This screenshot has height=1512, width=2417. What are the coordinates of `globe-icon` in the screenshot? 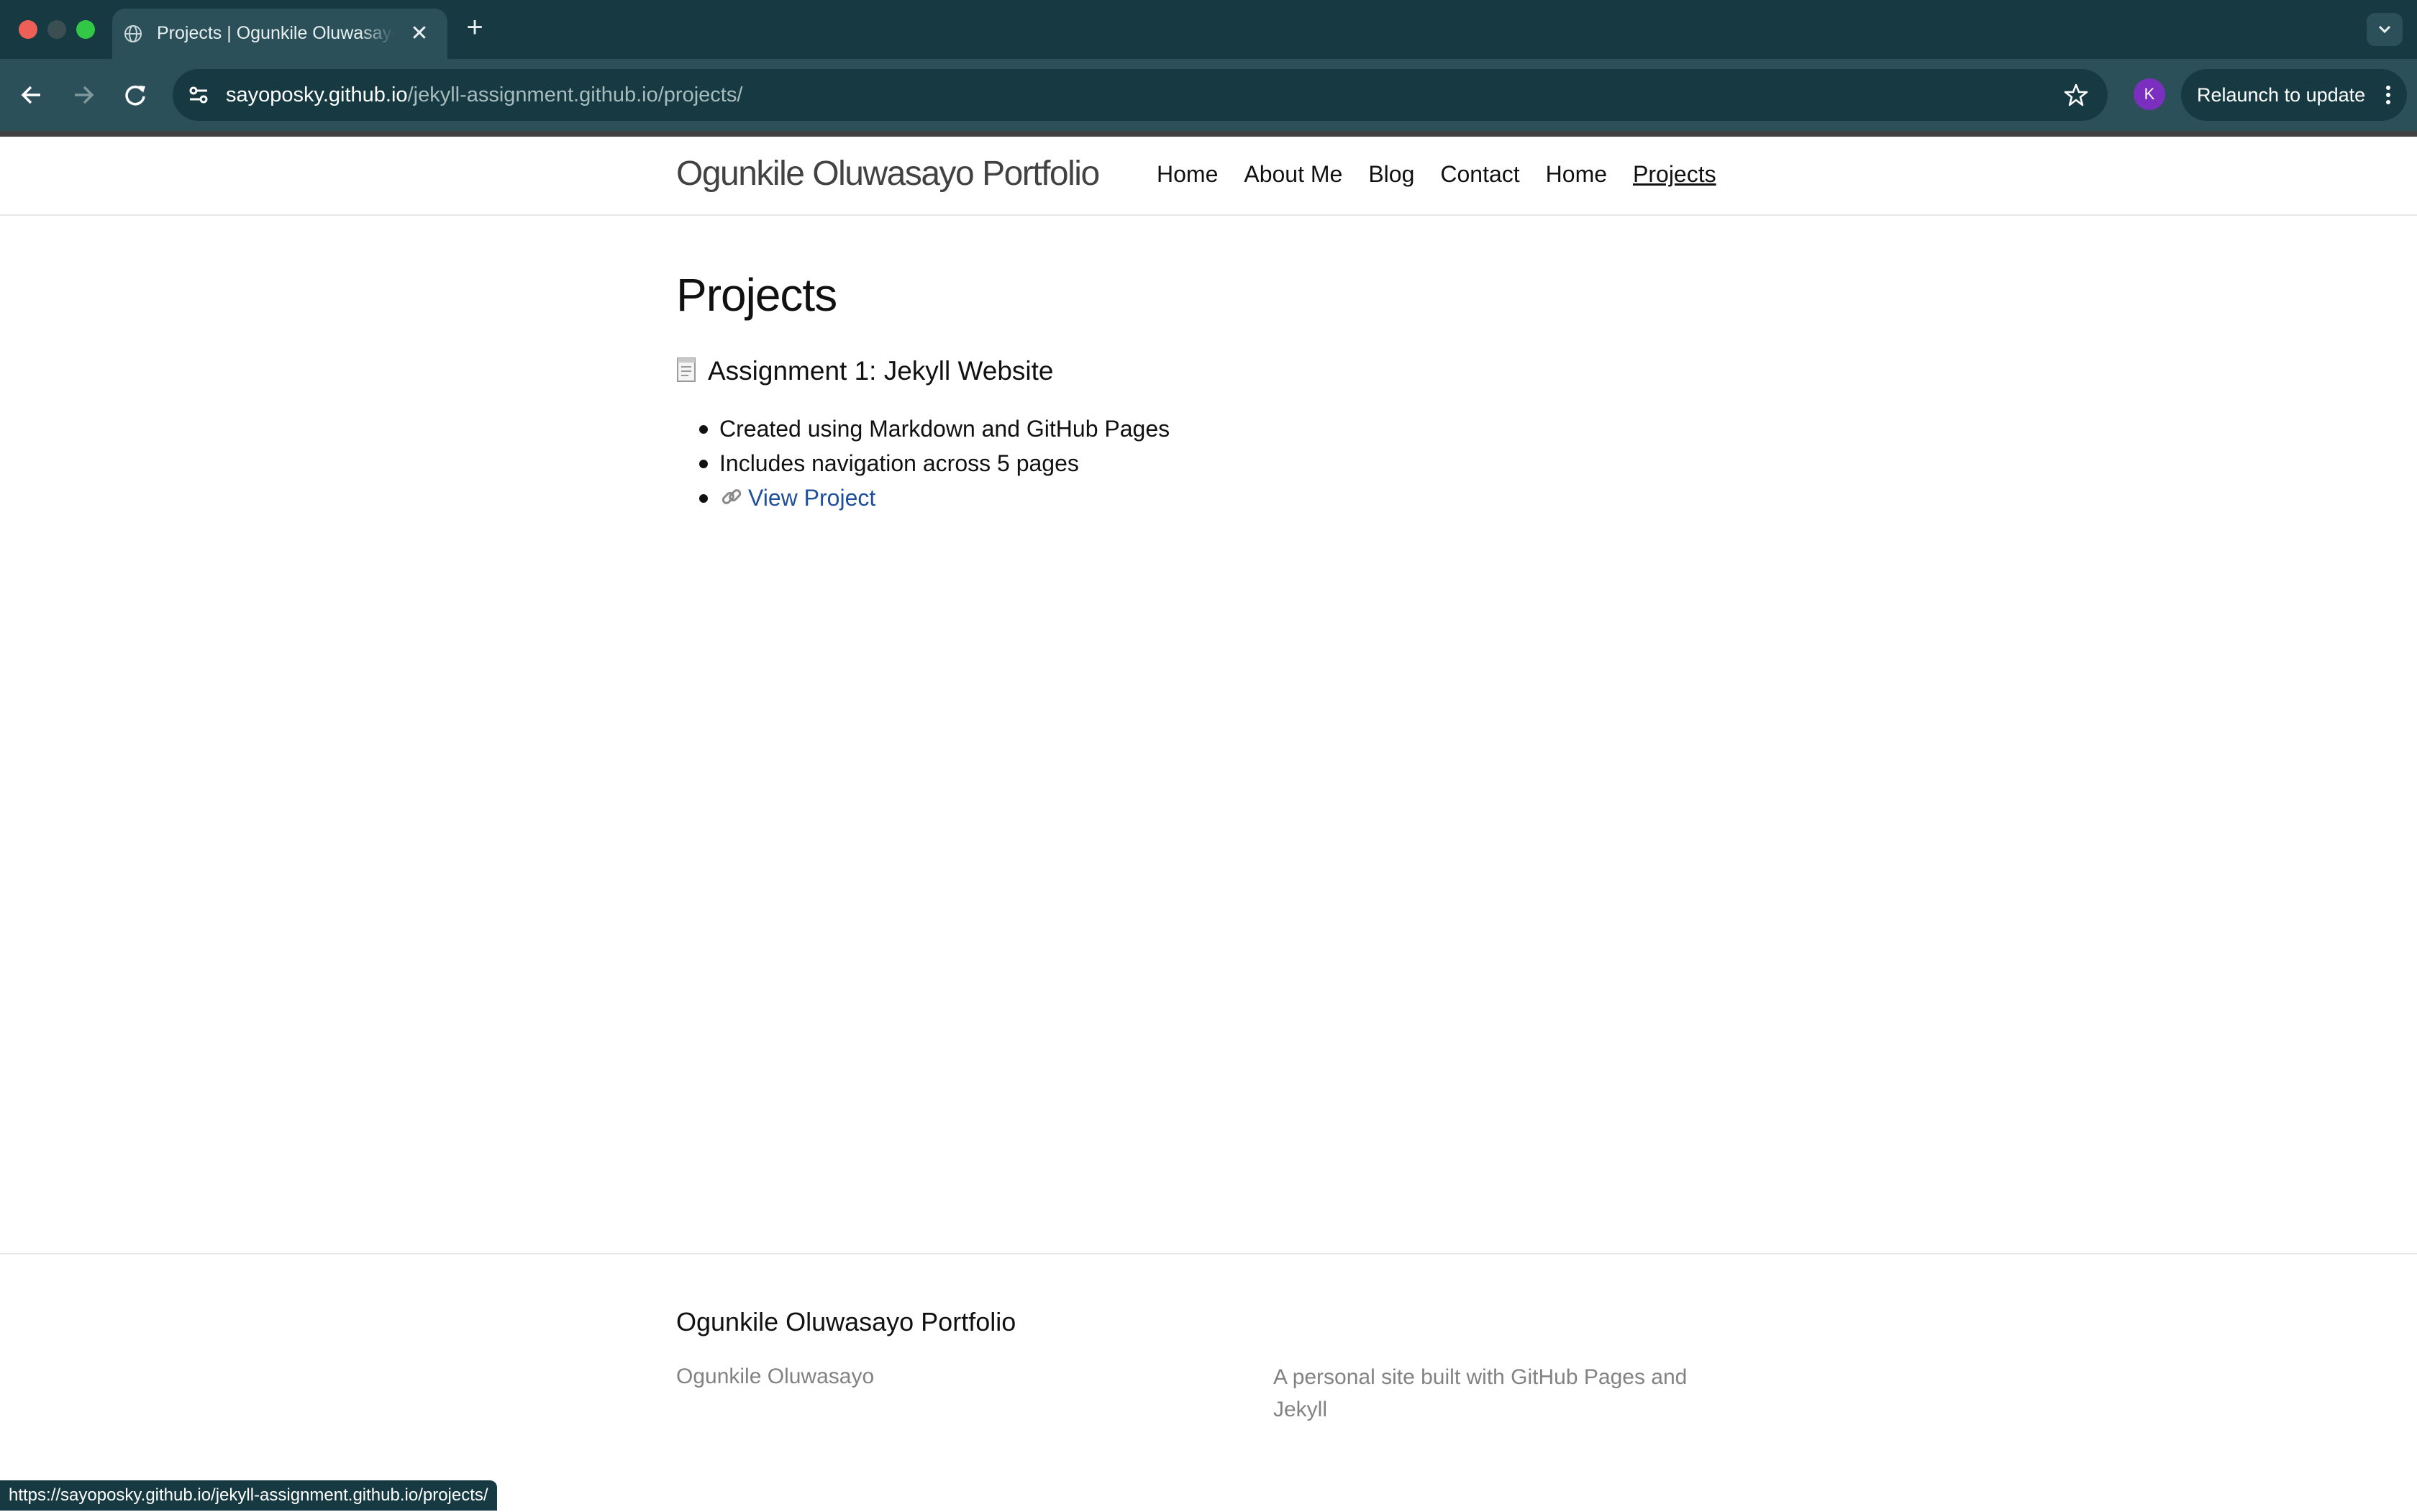 It's located at (133, 33).